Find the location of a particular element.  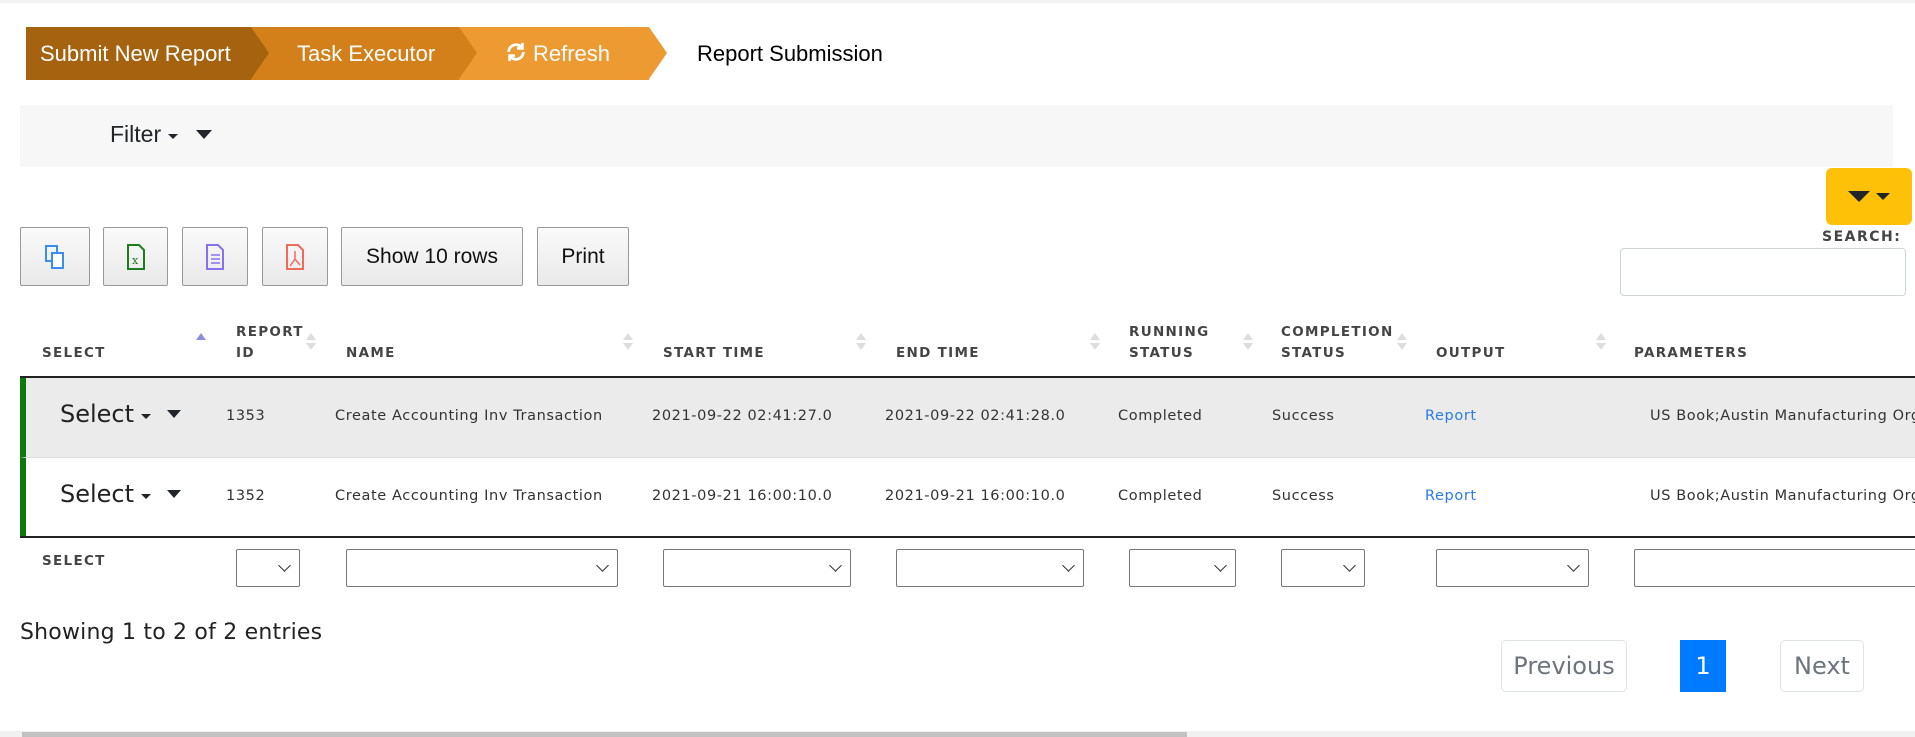

page-title: Report Submission is located at coordinates (790, 53).